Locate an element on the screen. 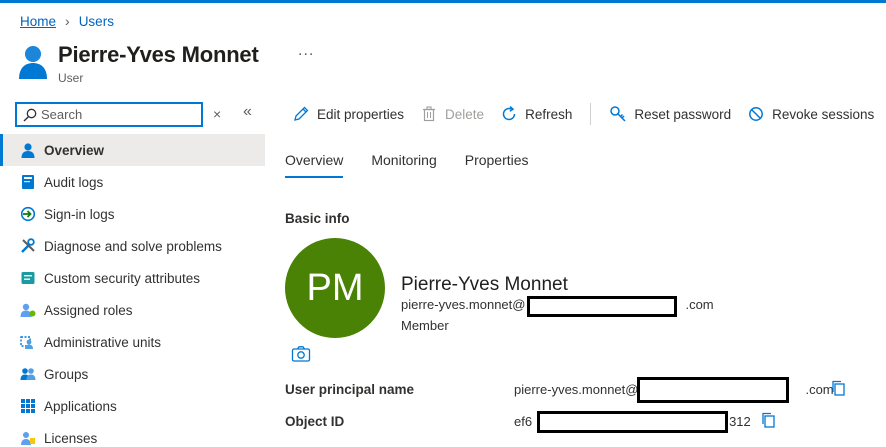  chevron-right-icon: › is located at coordinates (67, 21).